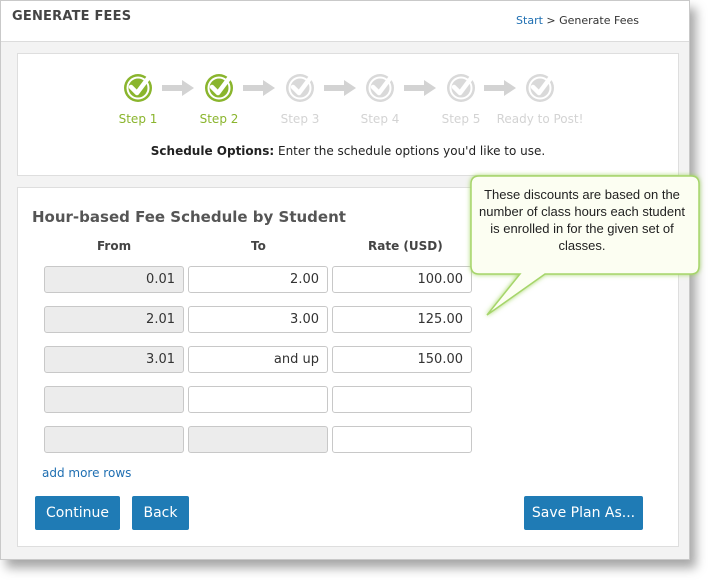 This screenshot has height=585, width=716. Describe the element at coordinates (77, 513) in the screenshot. I see `continue-button: Continue` at that location.